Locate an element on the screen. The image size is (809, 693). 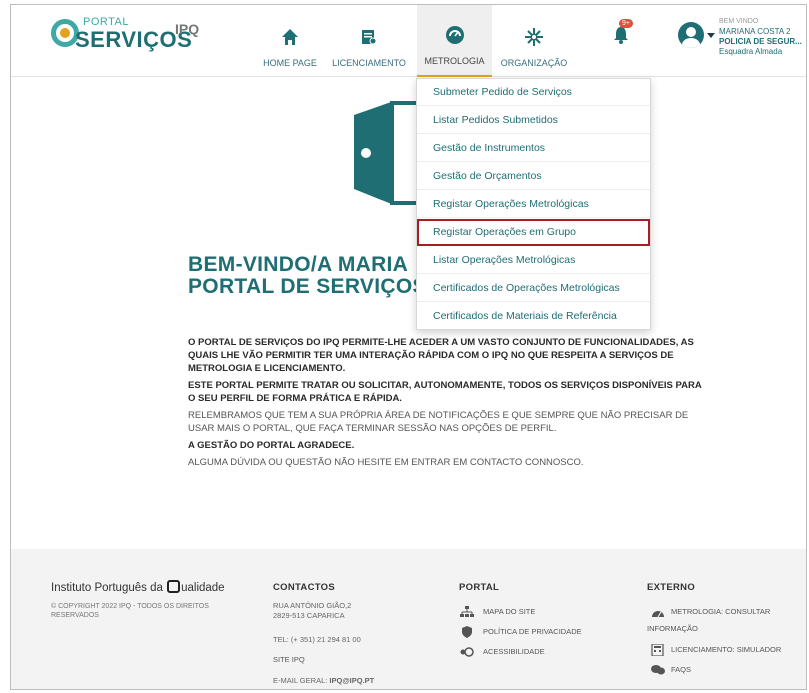
menu-item-gestao-instrumentos: Gestão de Instrumentos is located at coordinates (533, 148).